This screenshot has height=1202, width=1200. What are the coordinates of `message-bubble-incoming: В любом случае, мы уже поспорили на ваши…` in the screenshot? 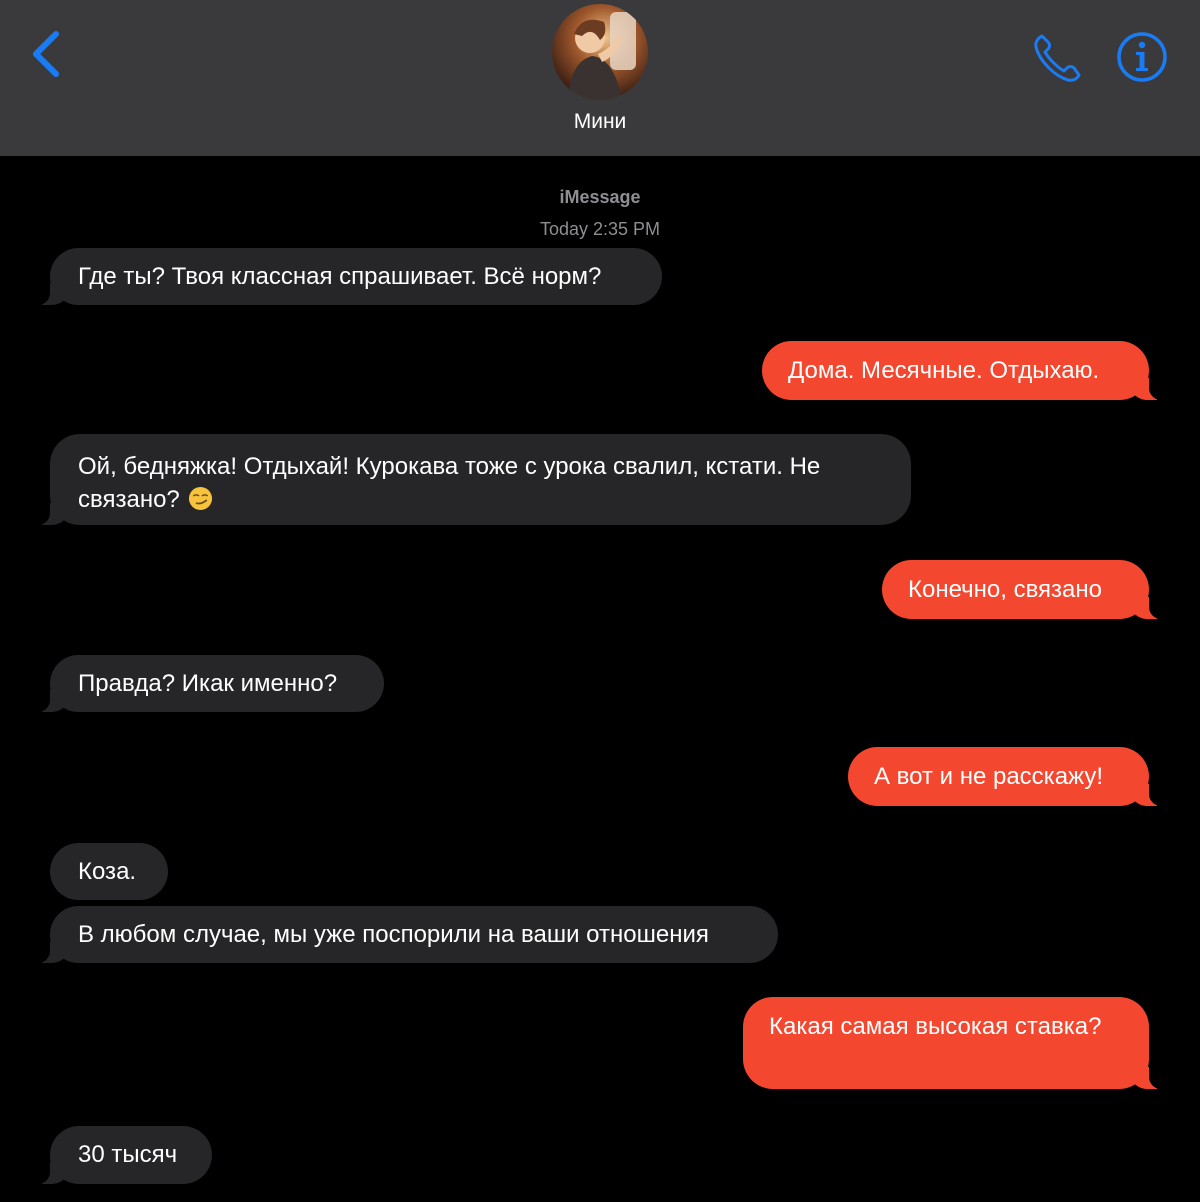 It's located at (404, 934).